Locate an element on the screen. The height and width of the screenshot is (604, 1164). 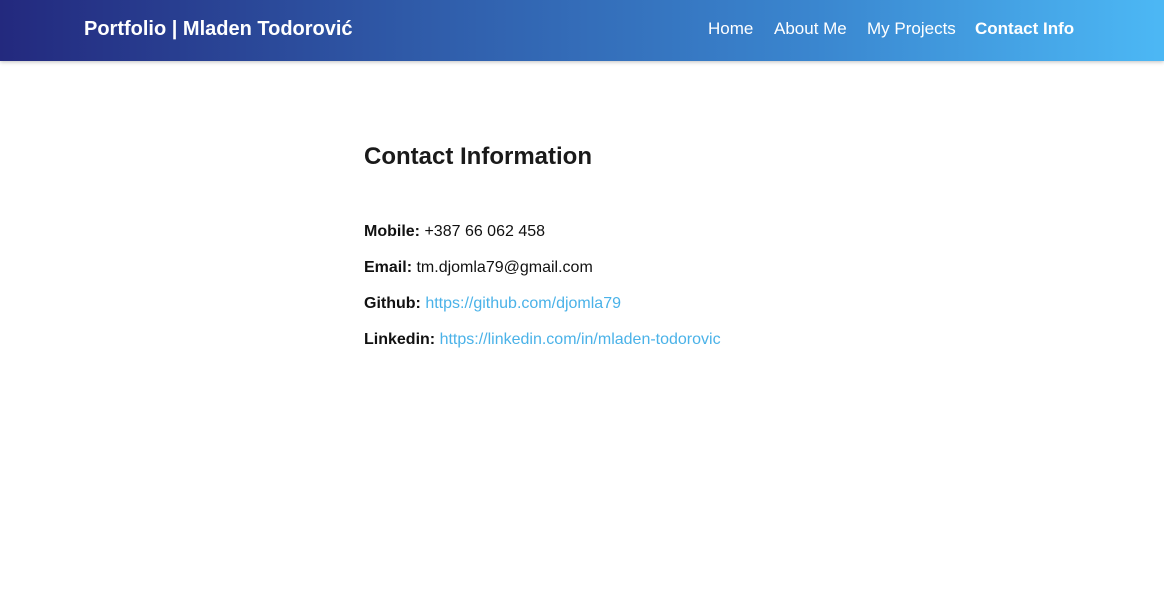
contact-row-github: Github: https://github.com/djomla79 is located at coordinates (492, 304).